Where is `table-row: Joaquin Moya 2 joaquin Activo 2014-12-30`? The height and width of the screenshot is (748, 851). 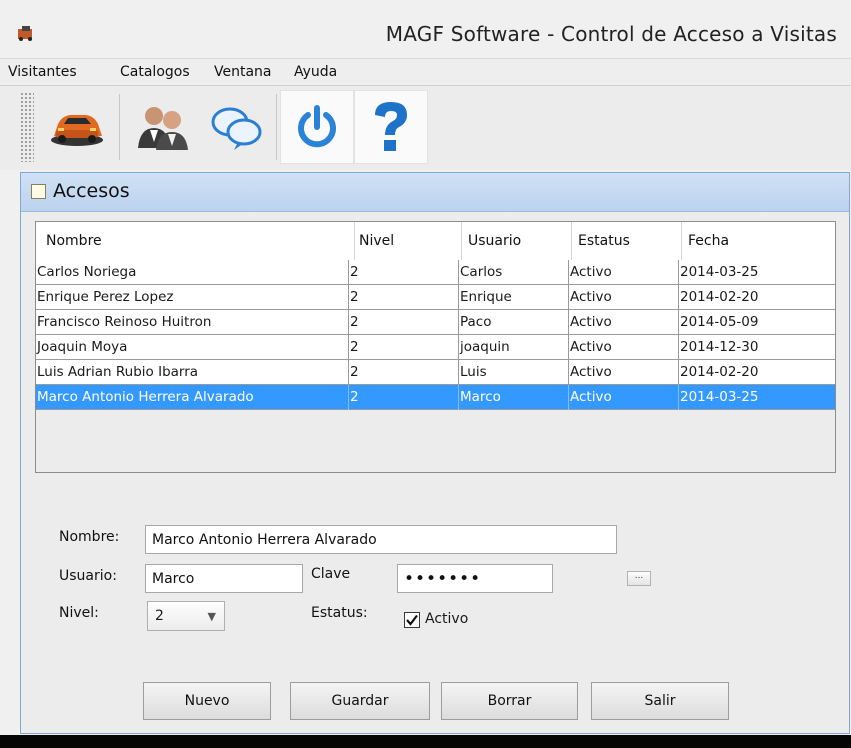
table-row: Joaquin Moya 2 joaquin Activo 2014-12-30 is located at coordinates (435, 347).